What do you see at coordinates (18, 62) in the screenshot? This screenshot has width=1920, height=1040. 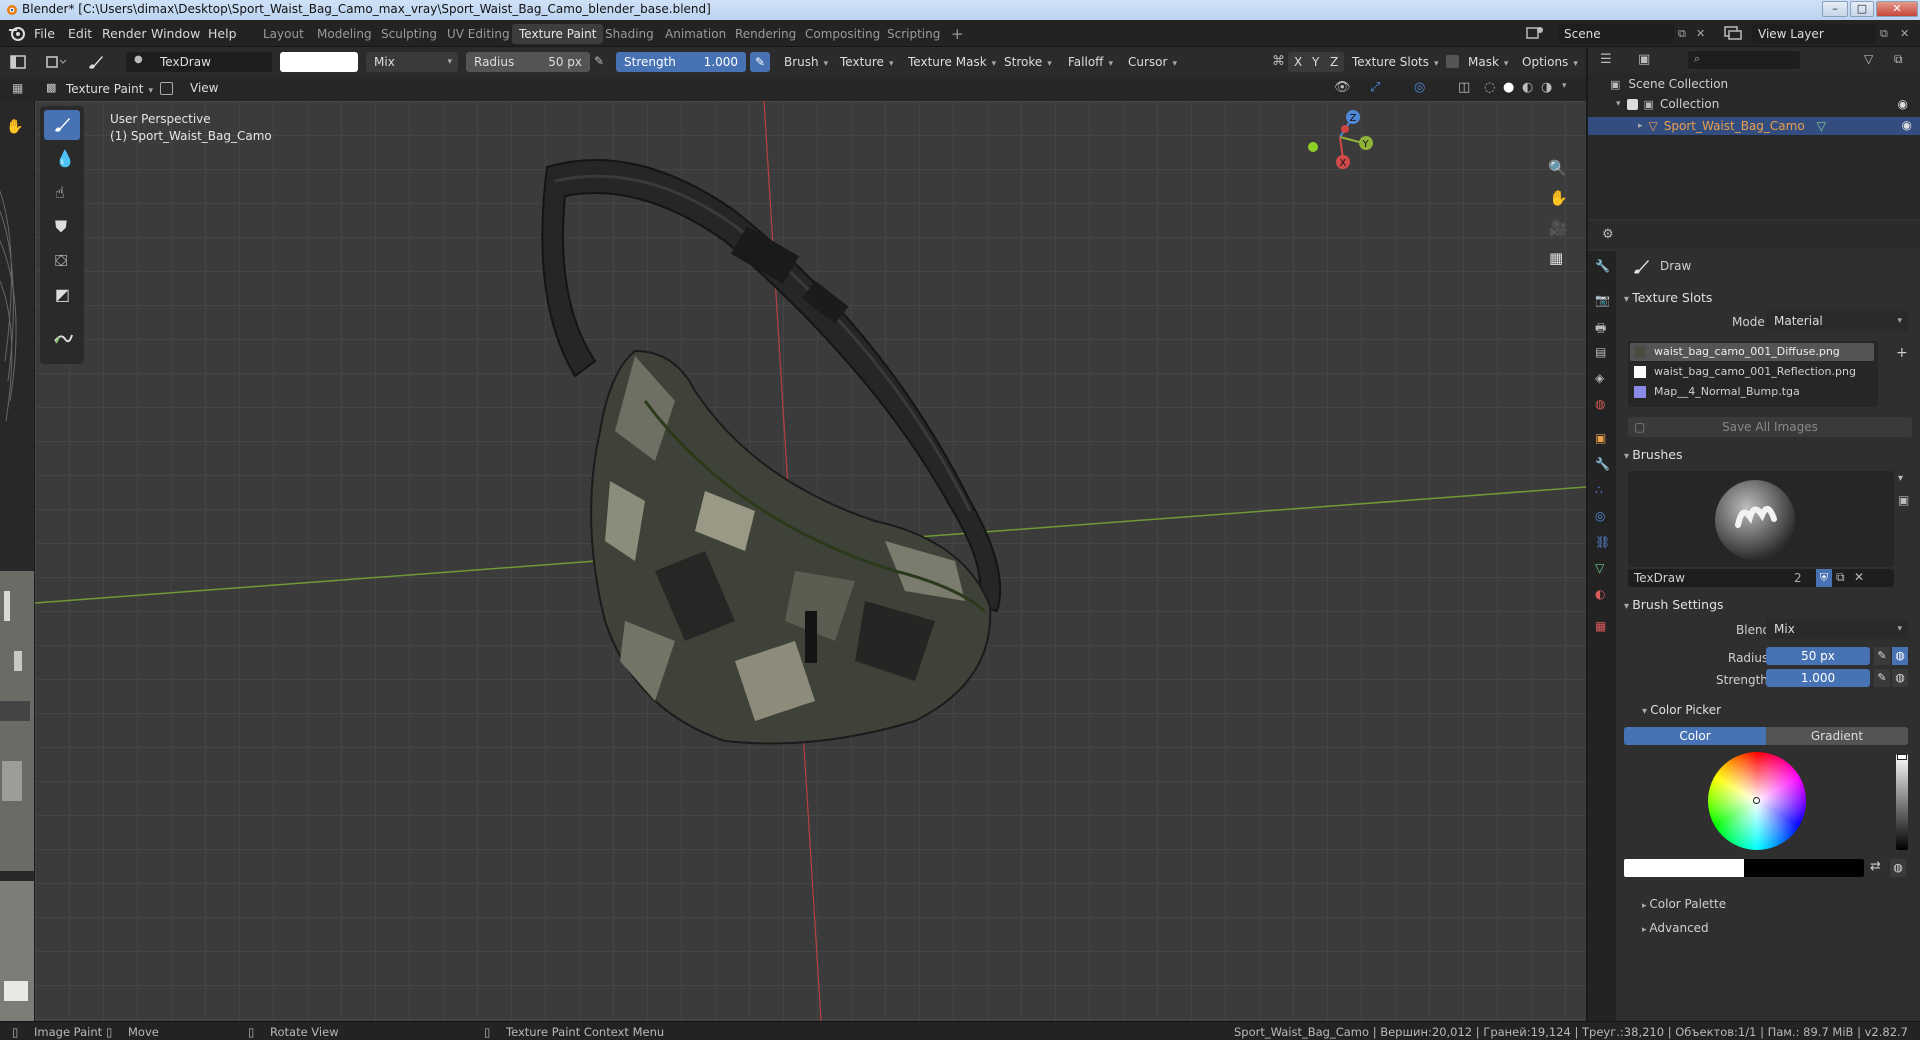 I see `editor-type-icon` at bounding box center [18, 62].